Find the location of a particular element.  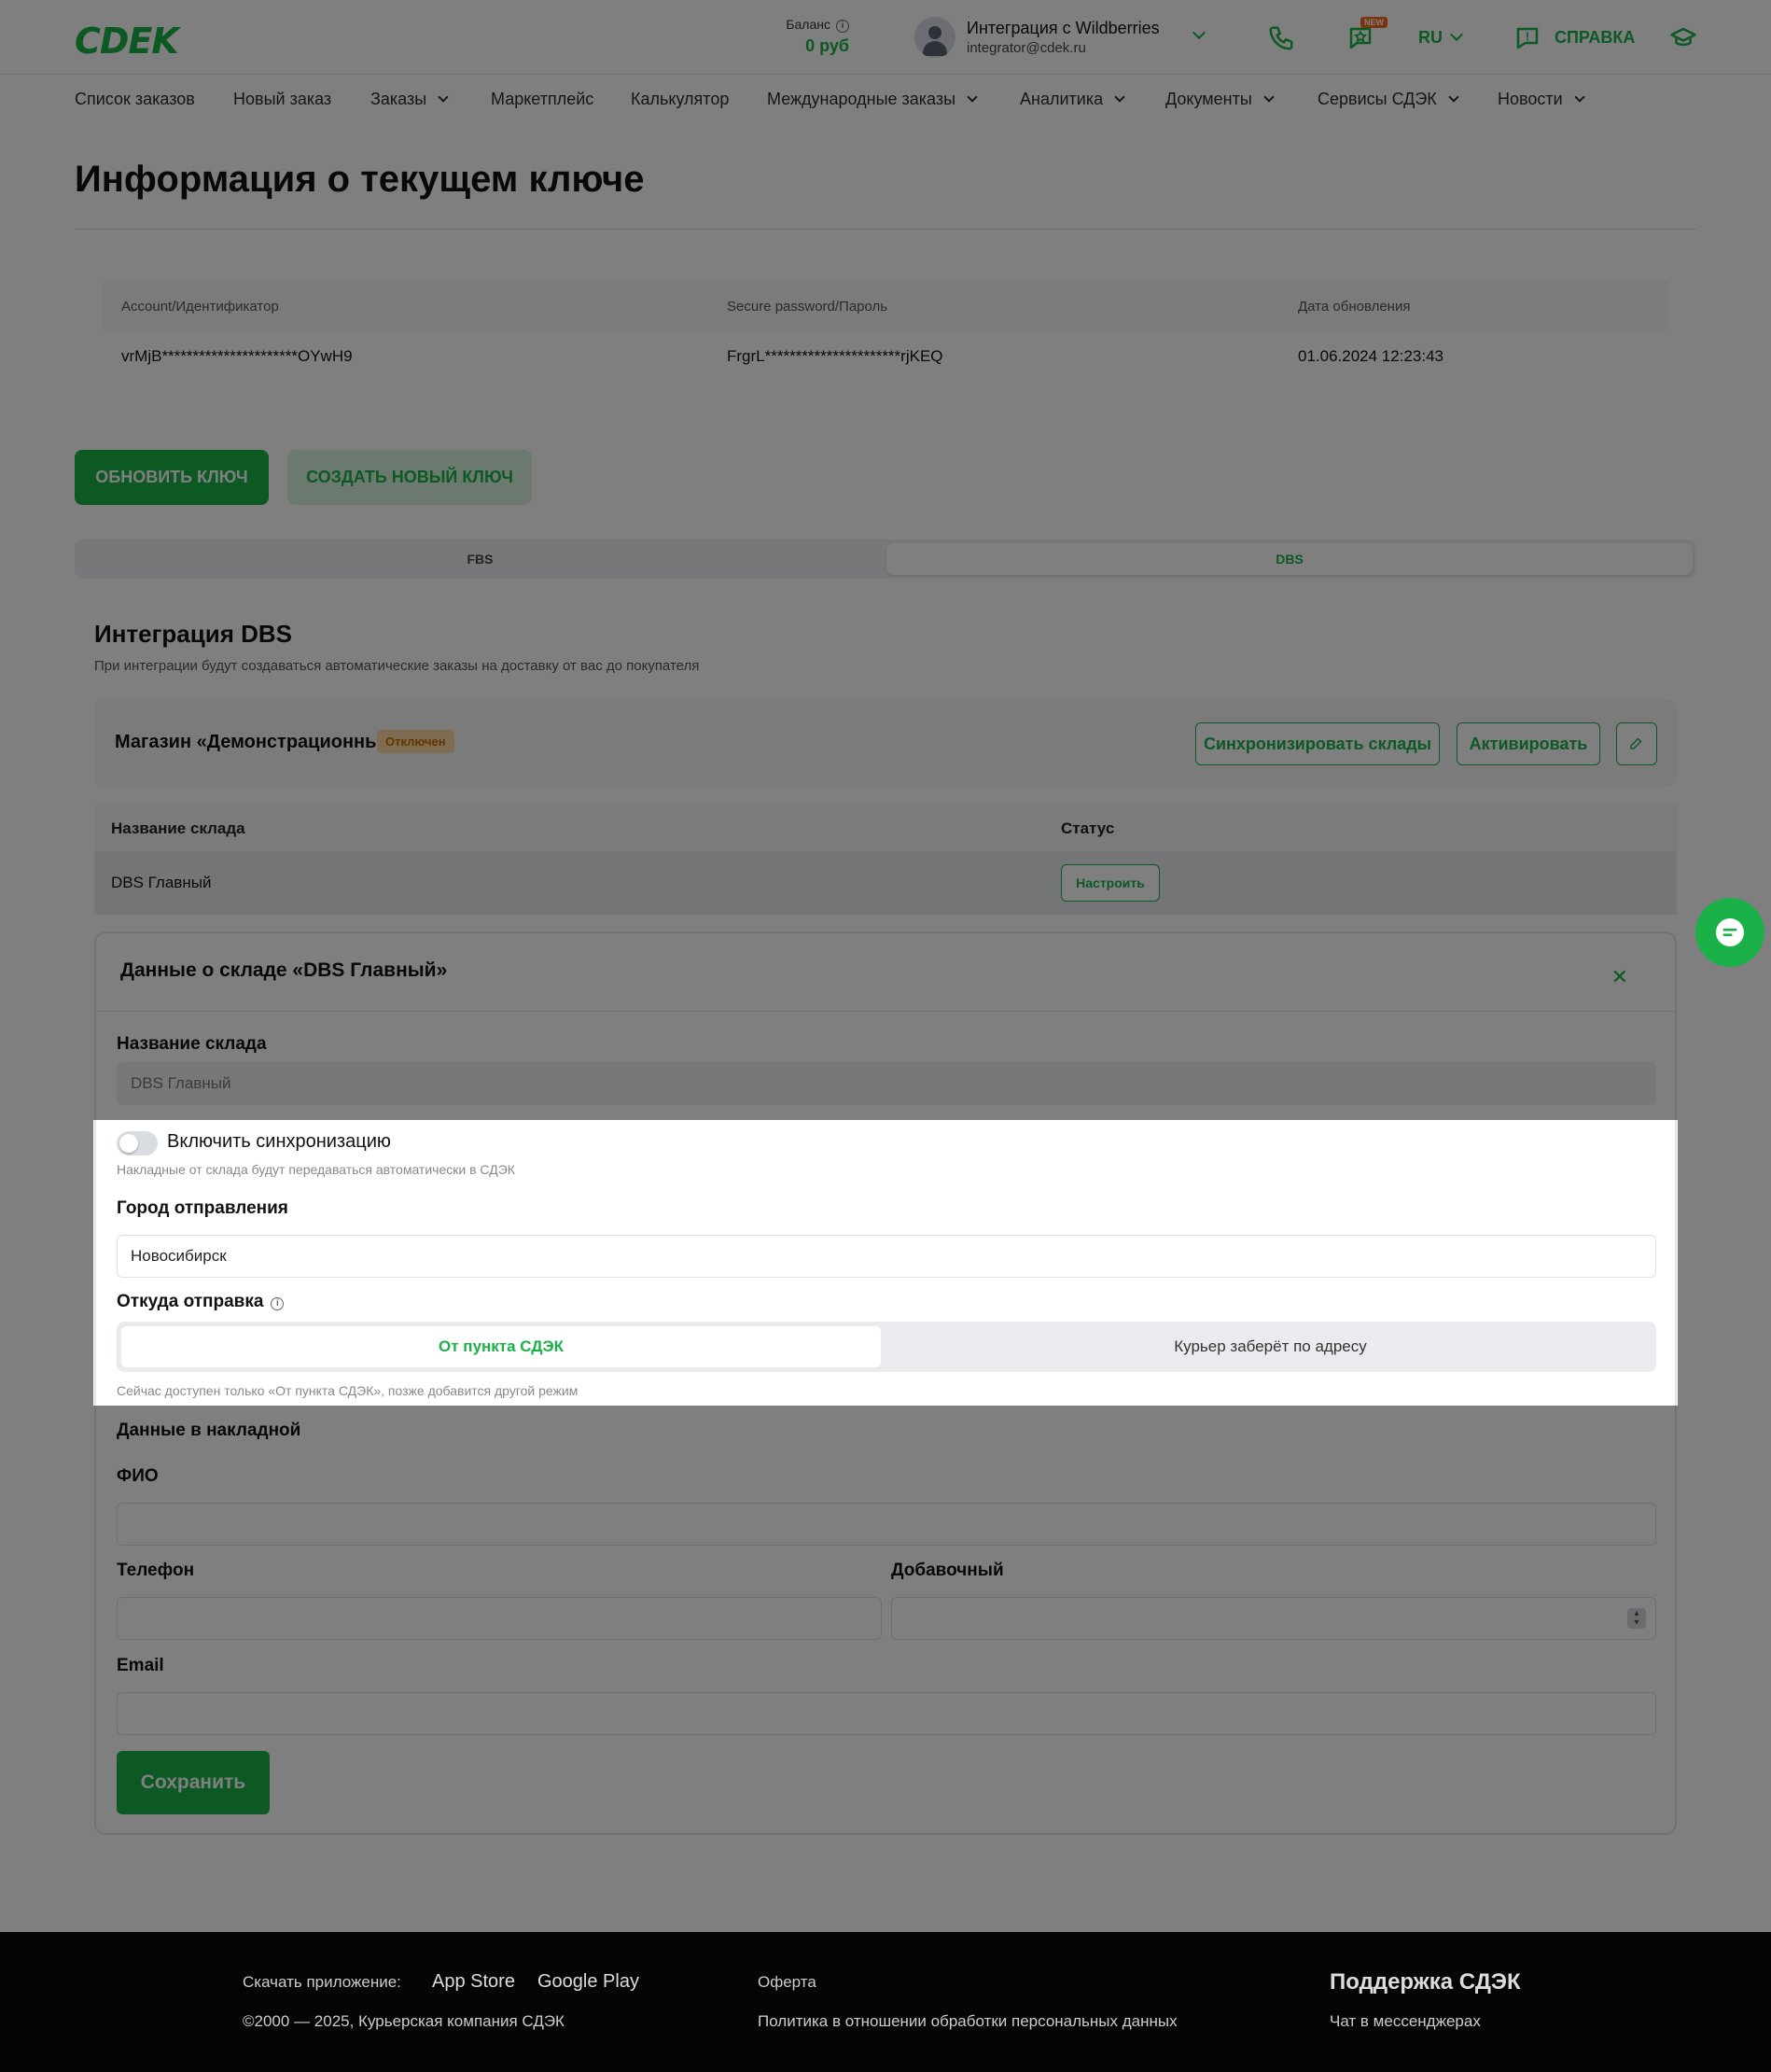

table-header: Название склада Статус is located at coordinates (885, 828).